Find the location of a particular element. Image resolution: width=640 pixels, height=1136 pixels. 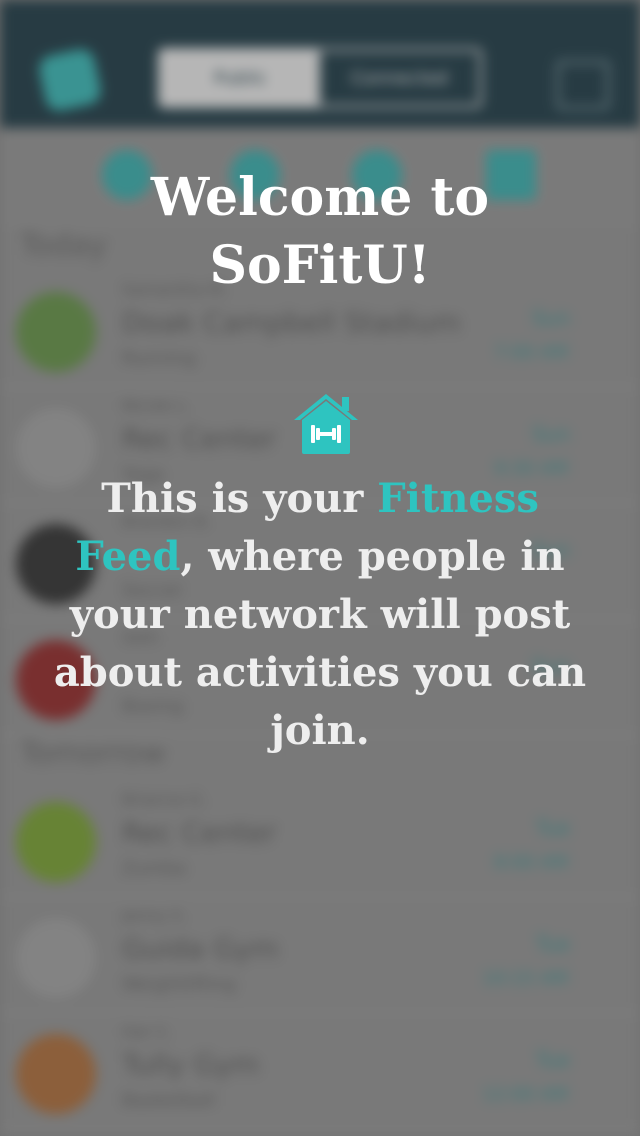

desc-text-before: This is your is located at coordinates (239, 498).